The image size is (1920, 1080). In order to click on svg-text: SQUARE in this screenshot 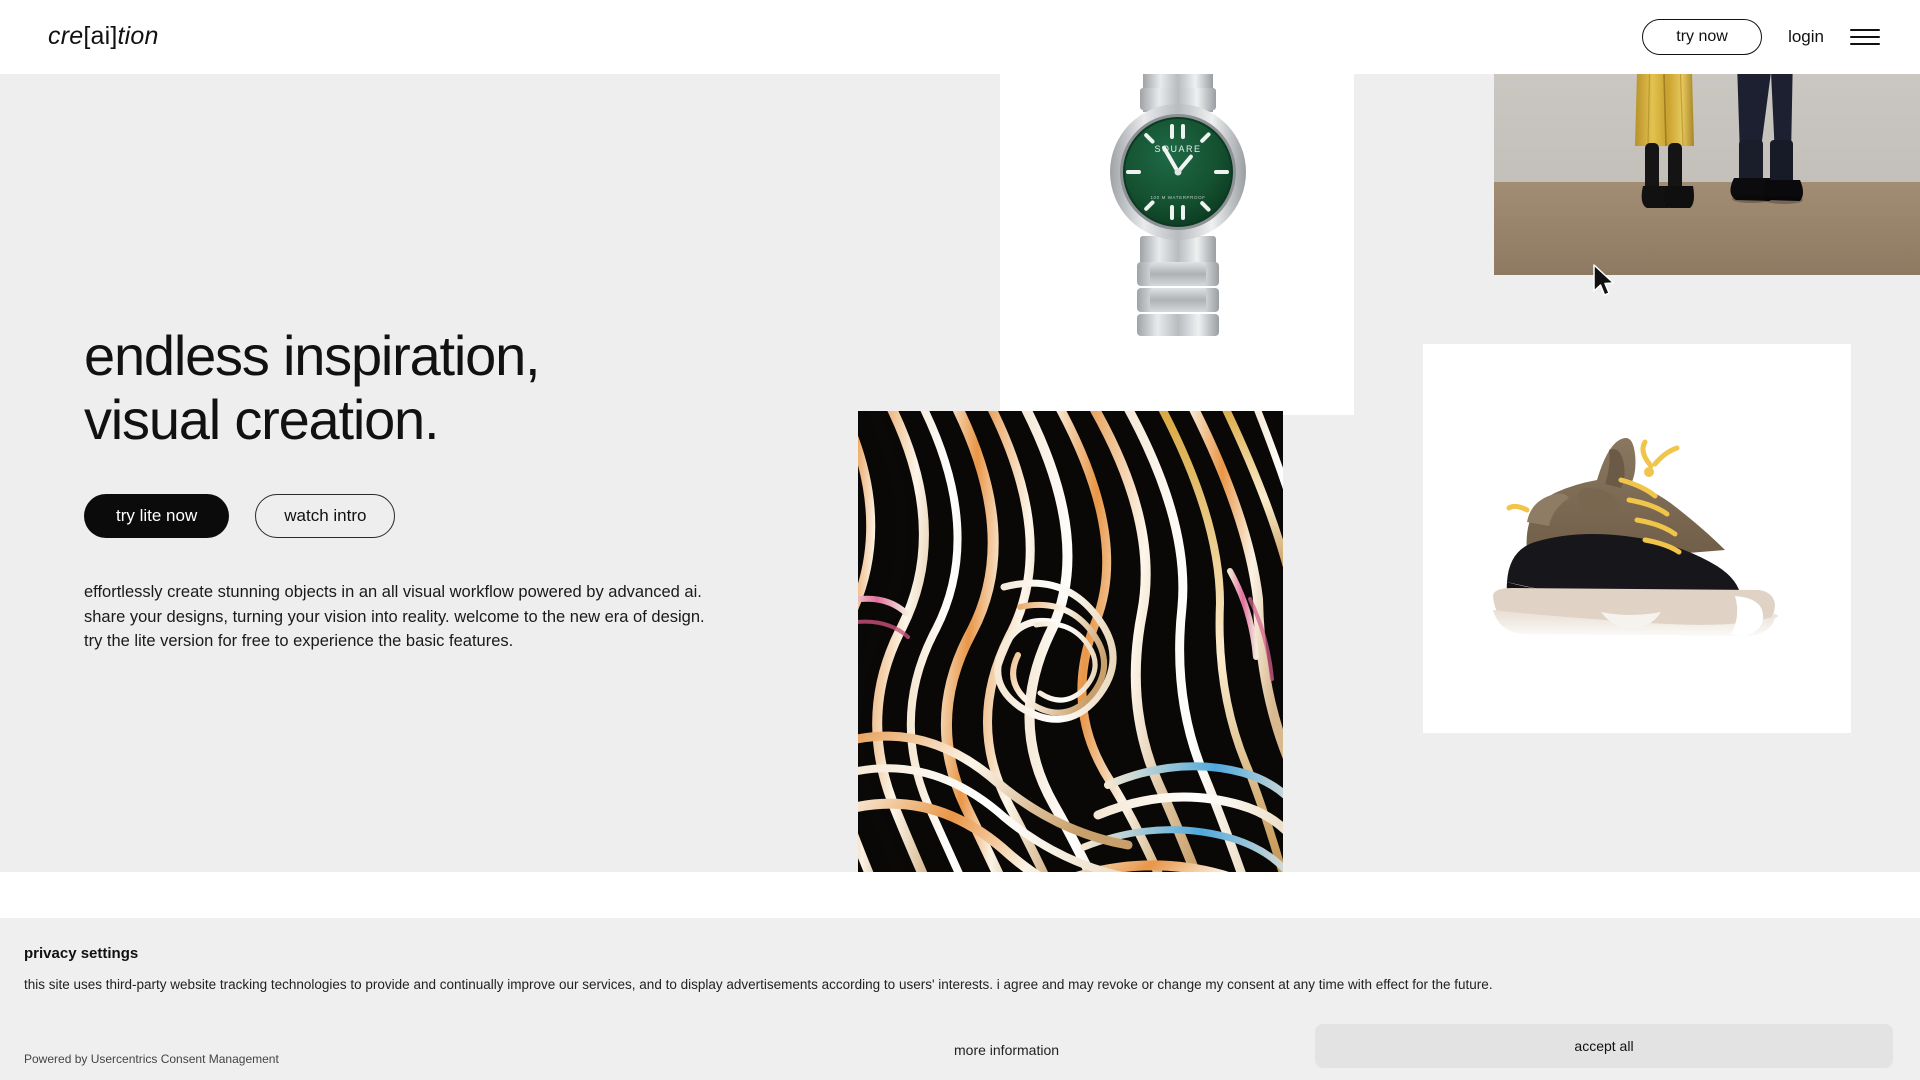, I will do `click(1177, 149)`.